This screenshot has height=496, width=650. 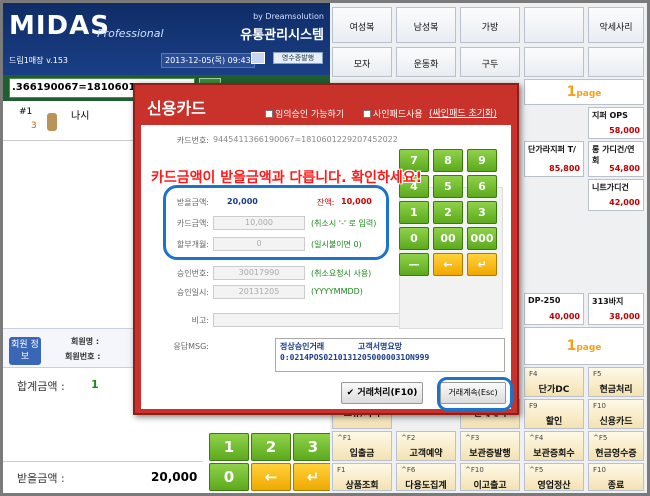 What do you see at coordinates (426, 477) in the screenshot?
I see `fkey-multi-summary: ^F6 다용도집계` at bounding box center [426, 477].